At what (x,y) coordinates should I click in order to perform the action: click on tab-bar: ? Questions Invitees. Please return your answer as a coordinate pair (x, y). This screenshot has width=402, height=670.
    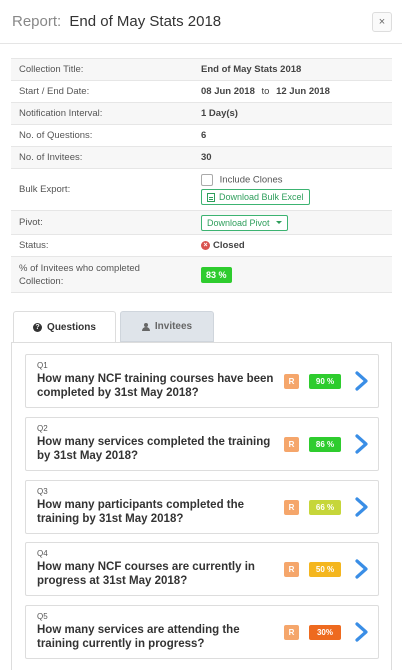
    Looking at the image, I should click on (201, 327).